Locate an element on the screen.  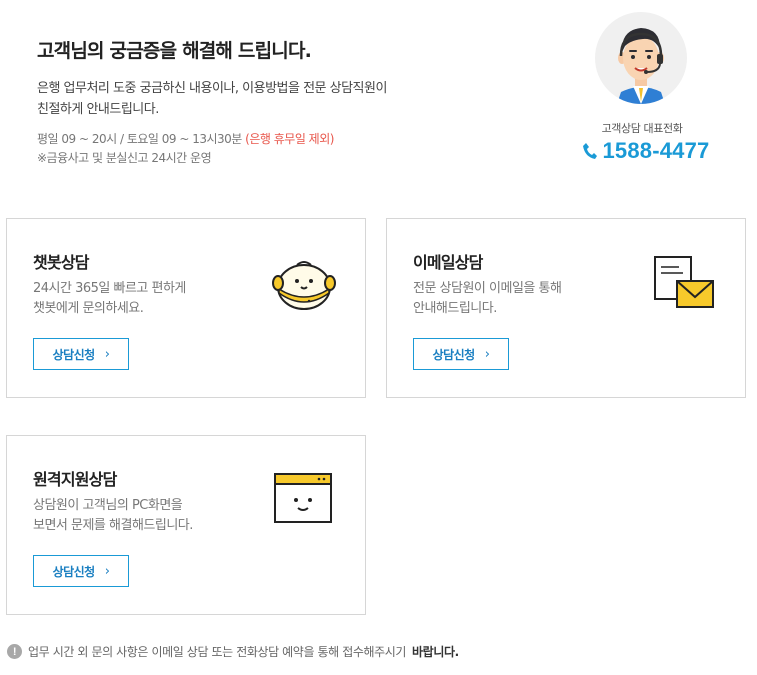
card-description: 상담원이 고객님의 PC화면을 보면서 문제를 해결해드립니다. is located at coordinates (138, 516).